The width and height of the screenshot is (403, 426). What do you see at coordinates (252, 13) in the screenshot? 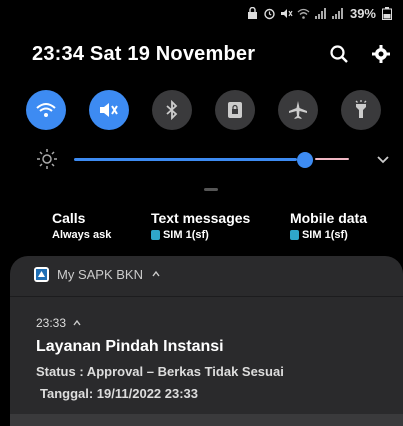
I see `lock-status-icon` at bounding box center [252, 13].